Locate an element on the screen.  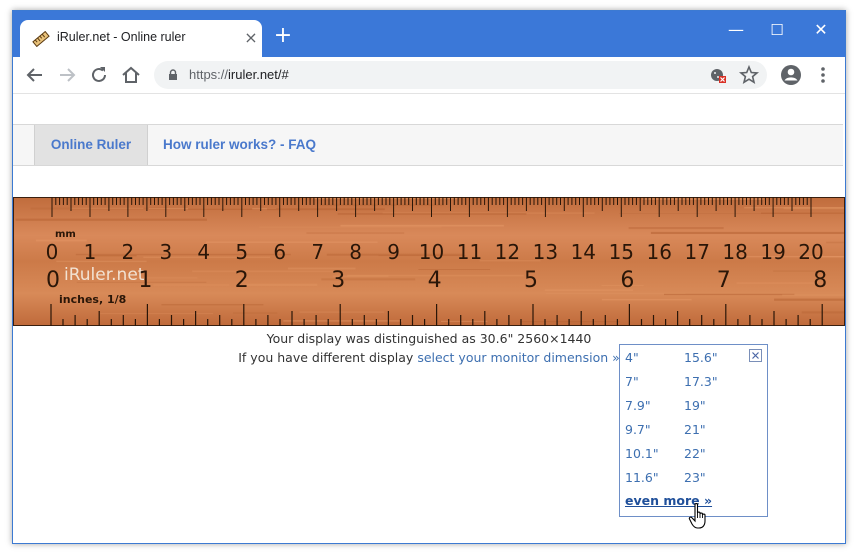
select-monitor-dimension-link: select your monitor dimension » is located at coordinates (518, 357).